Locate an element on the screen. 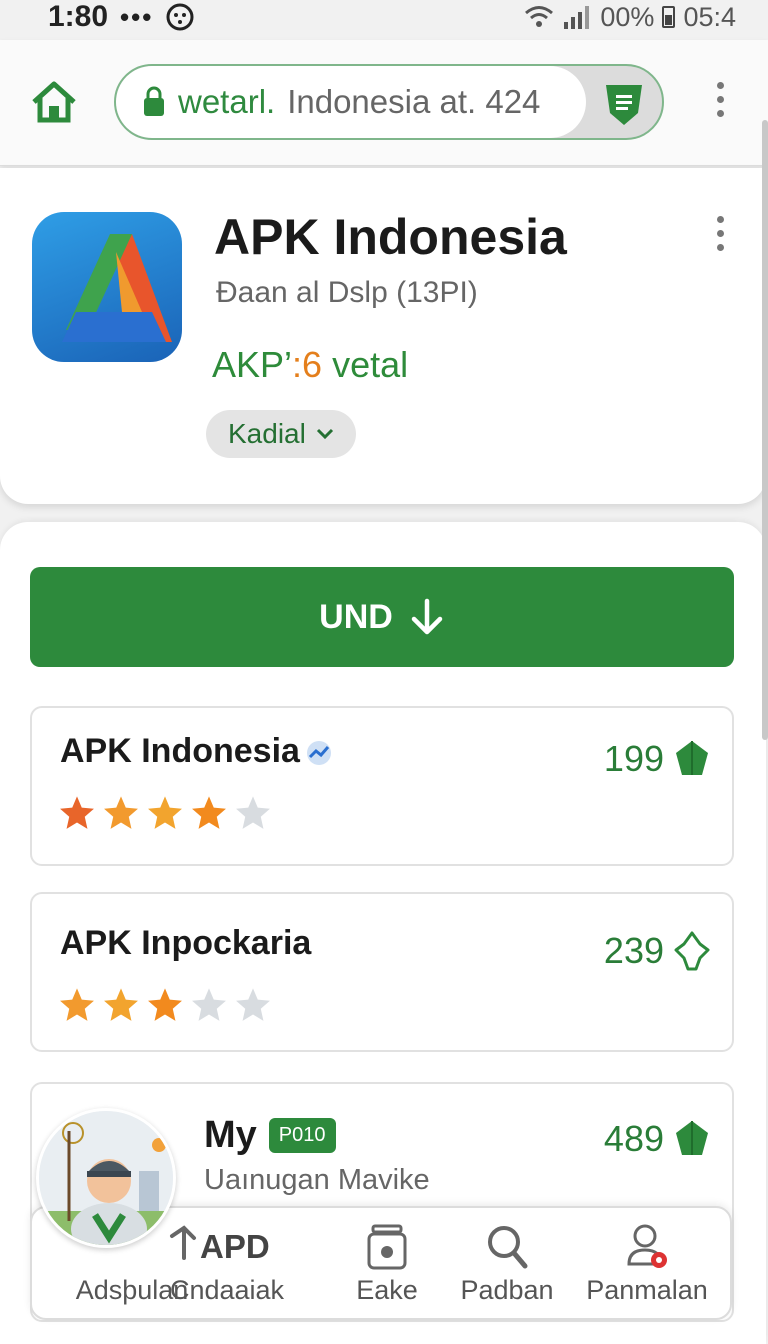  count-value: 239 is located at coordinates (633, 950).